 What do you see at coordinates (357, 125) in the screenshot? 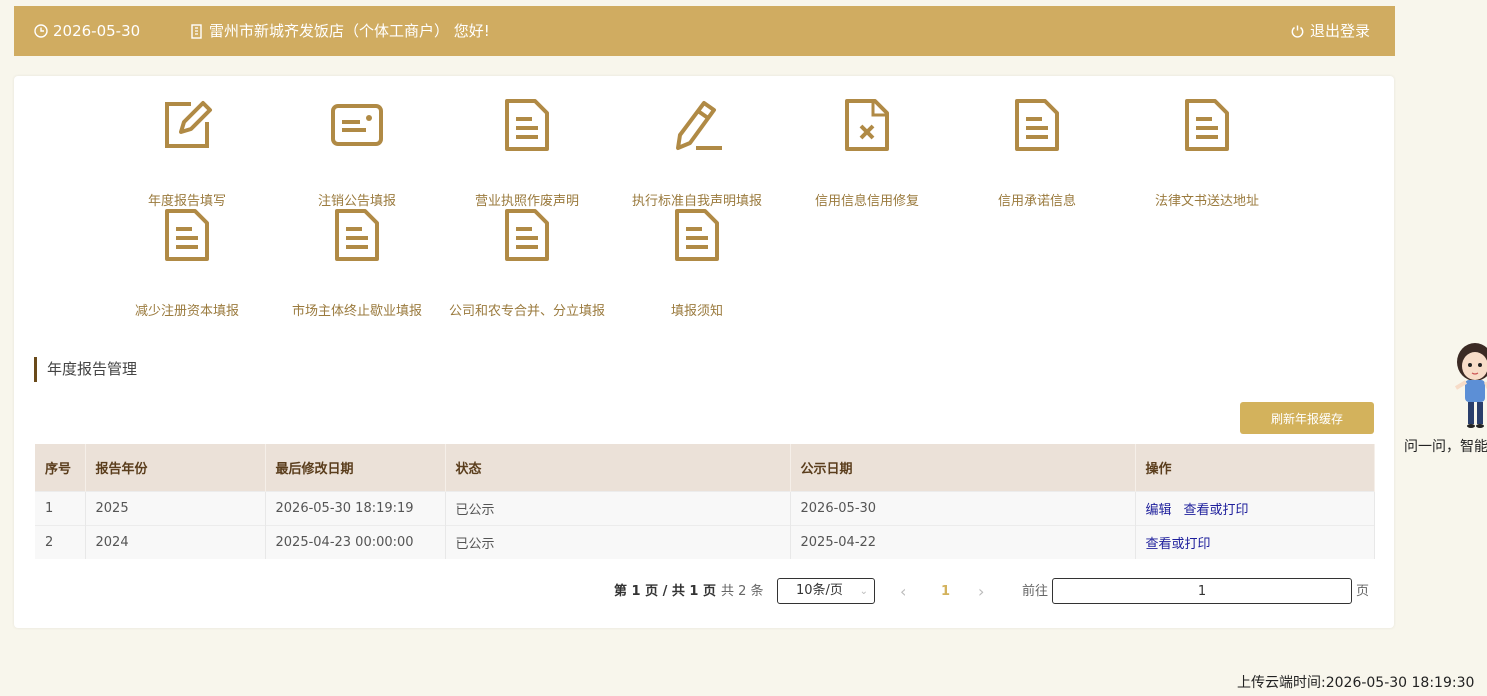
I see `card-icon` at bounding box center [357, 125].